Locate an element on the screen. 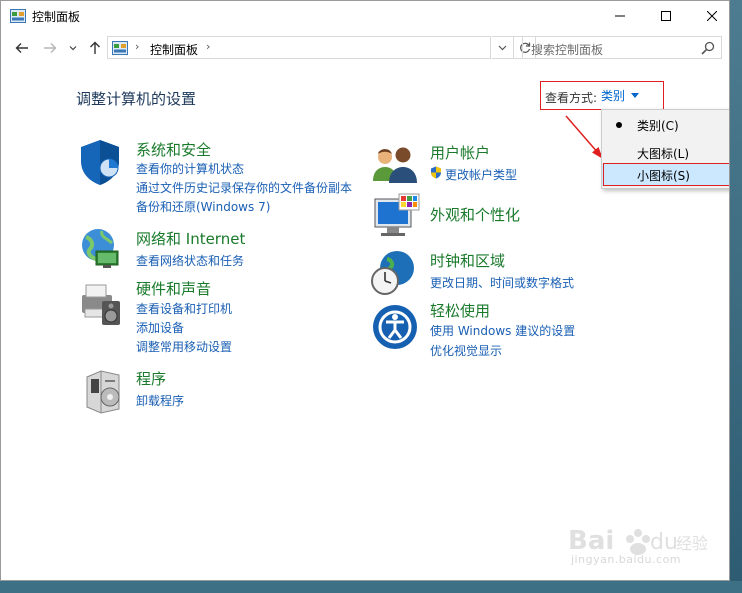  ease-of-access-icon is located at coordinates (395, 327).